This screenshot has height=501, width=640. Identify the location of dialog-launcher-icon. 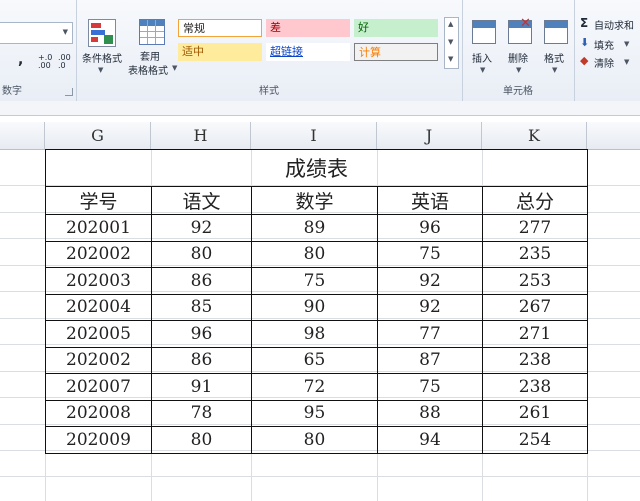
(69, 92).